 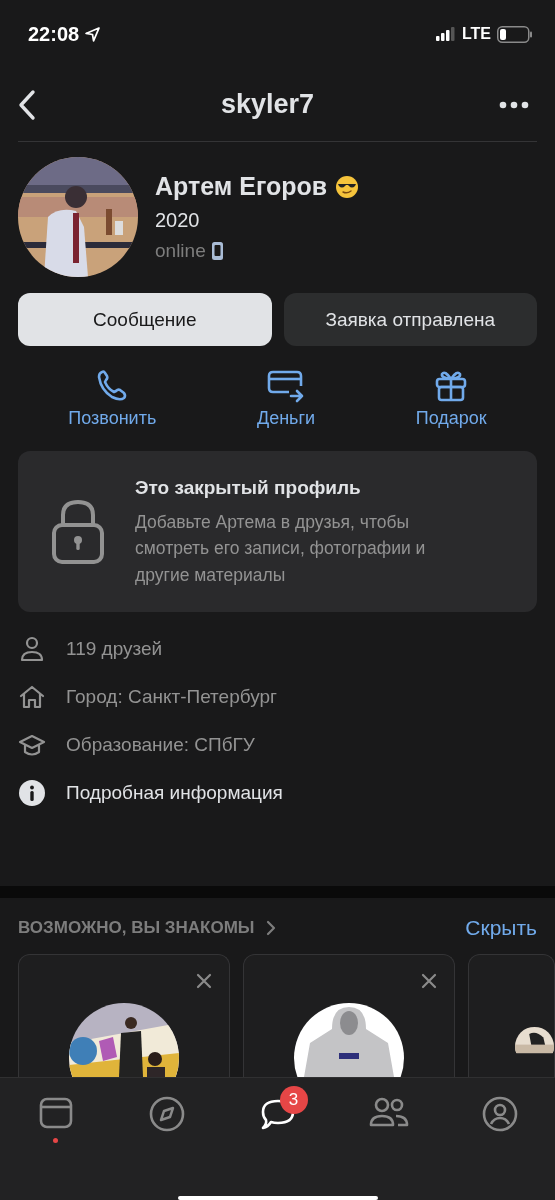 I want to click on action-button: Деньги, so click(x=286, y=398).